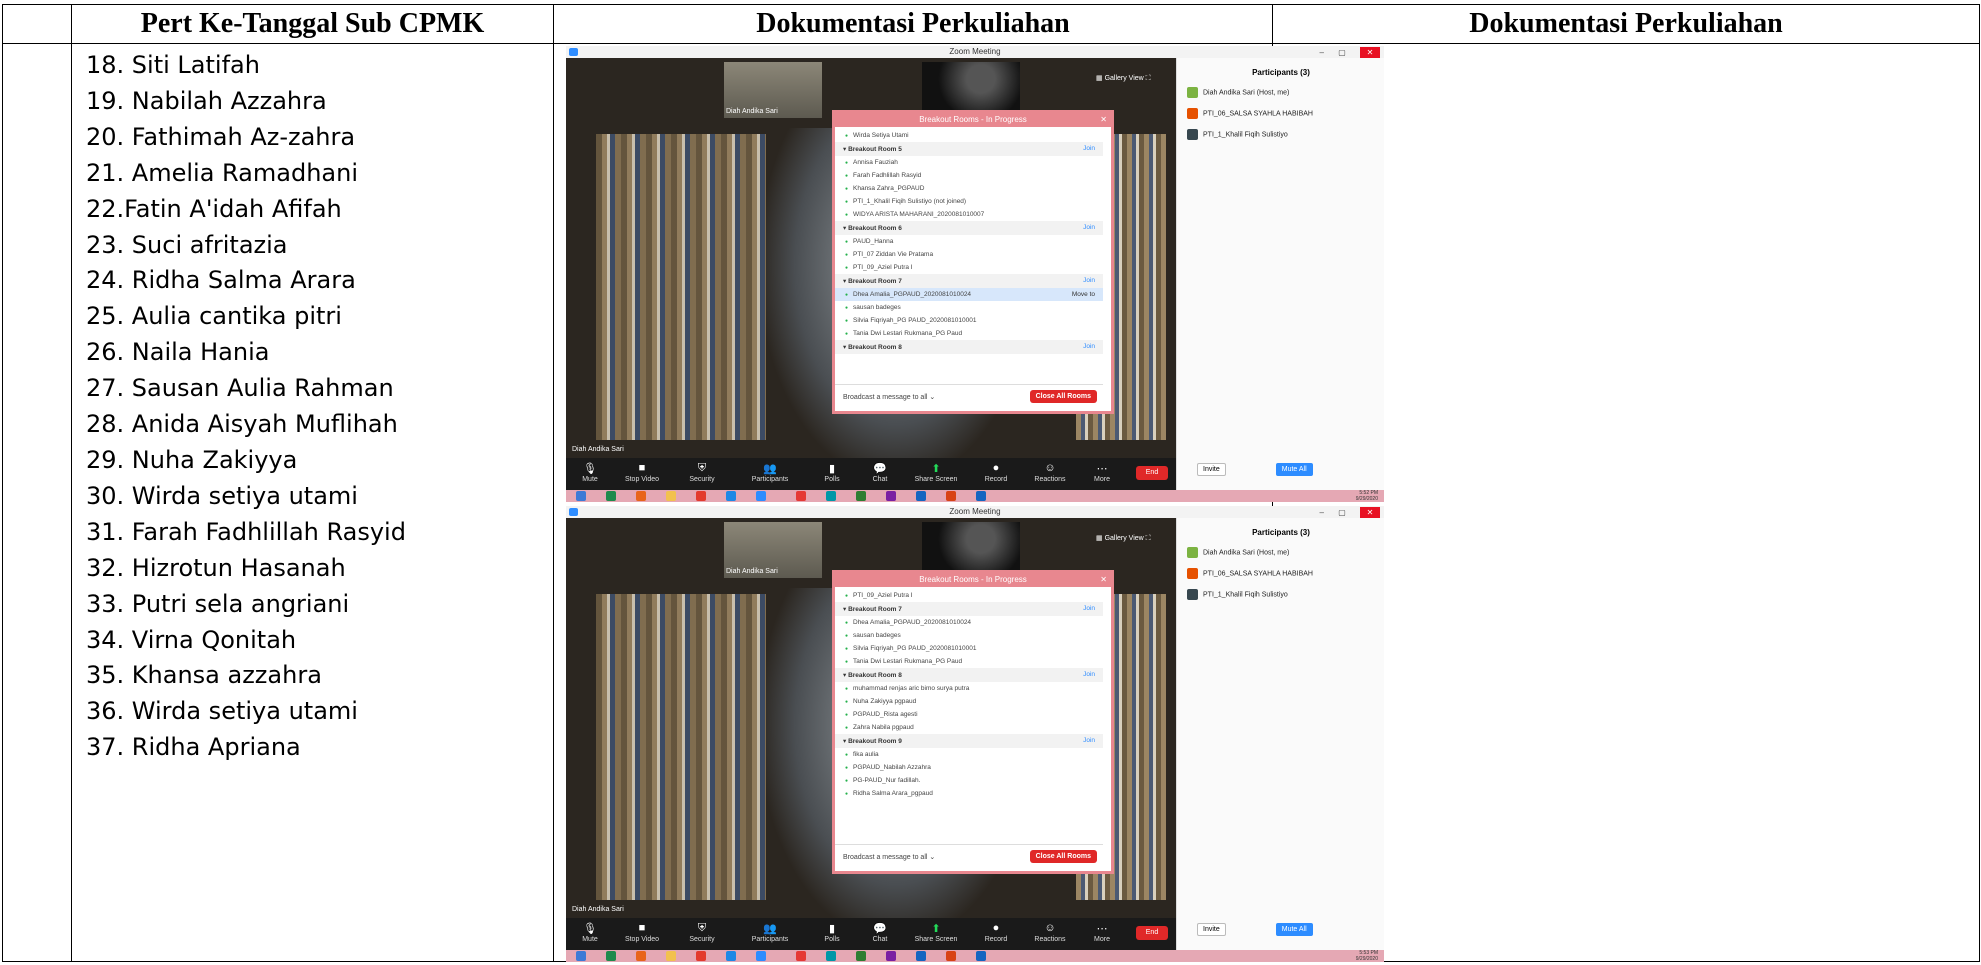 This screenshot has width=1981, height=965. Describe the element at coordinates (969, 241) in the screenshot. I see `room-member: PAUD_Hanna` at that location.